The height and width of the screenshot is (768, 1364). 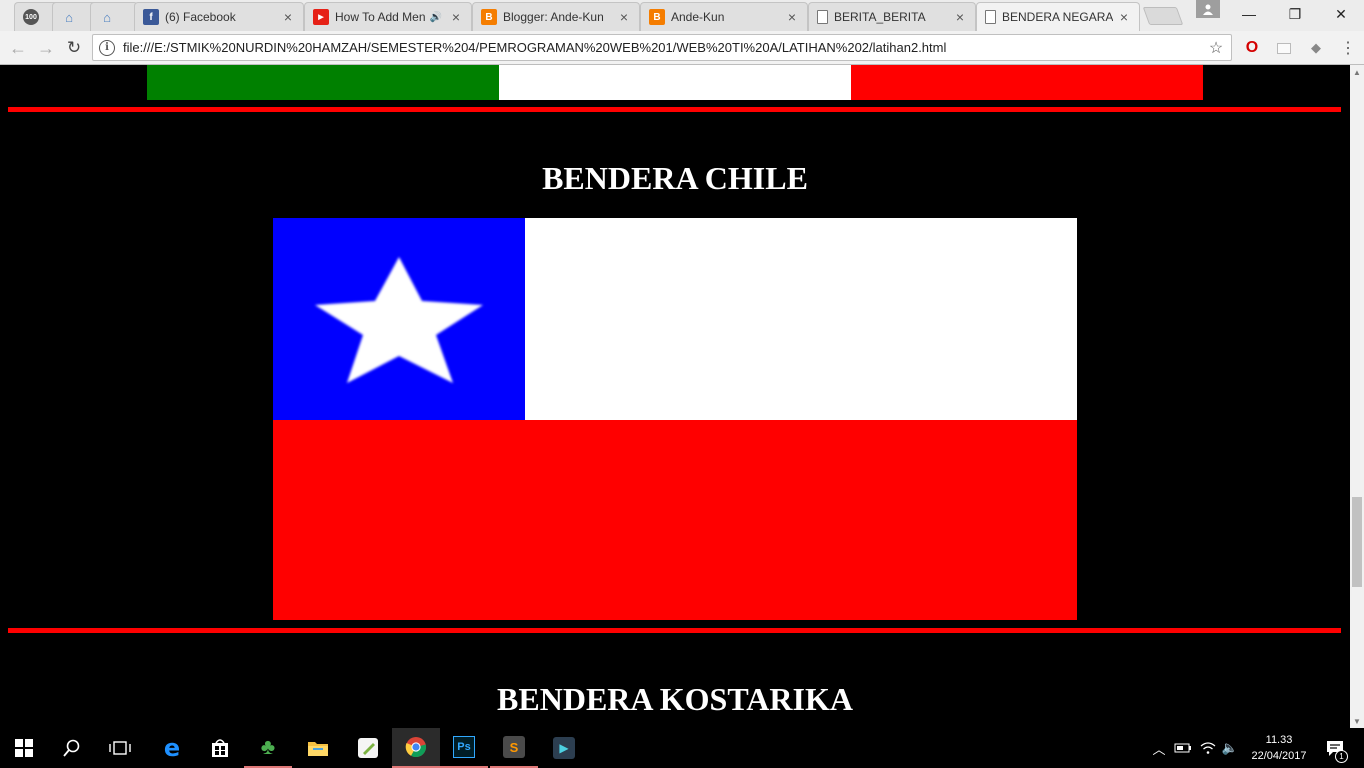 What do you see at coordinates (268, 748) in the screenshot?
I see `clover-icon: ♣` at bounding box center [268, 748].